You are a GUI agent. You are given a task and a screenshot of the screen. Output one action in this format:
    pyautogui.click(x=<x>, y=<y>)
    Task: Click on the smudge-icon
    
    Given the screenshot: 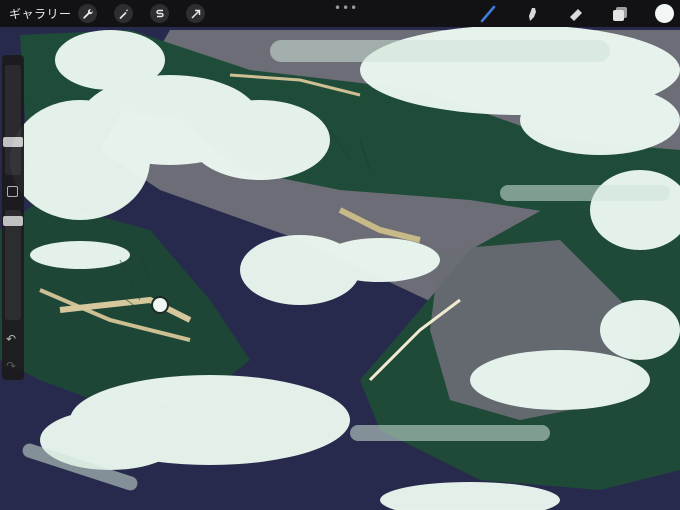 What is the action you would take?
    pyautogui.click(x=533, y=14)
    